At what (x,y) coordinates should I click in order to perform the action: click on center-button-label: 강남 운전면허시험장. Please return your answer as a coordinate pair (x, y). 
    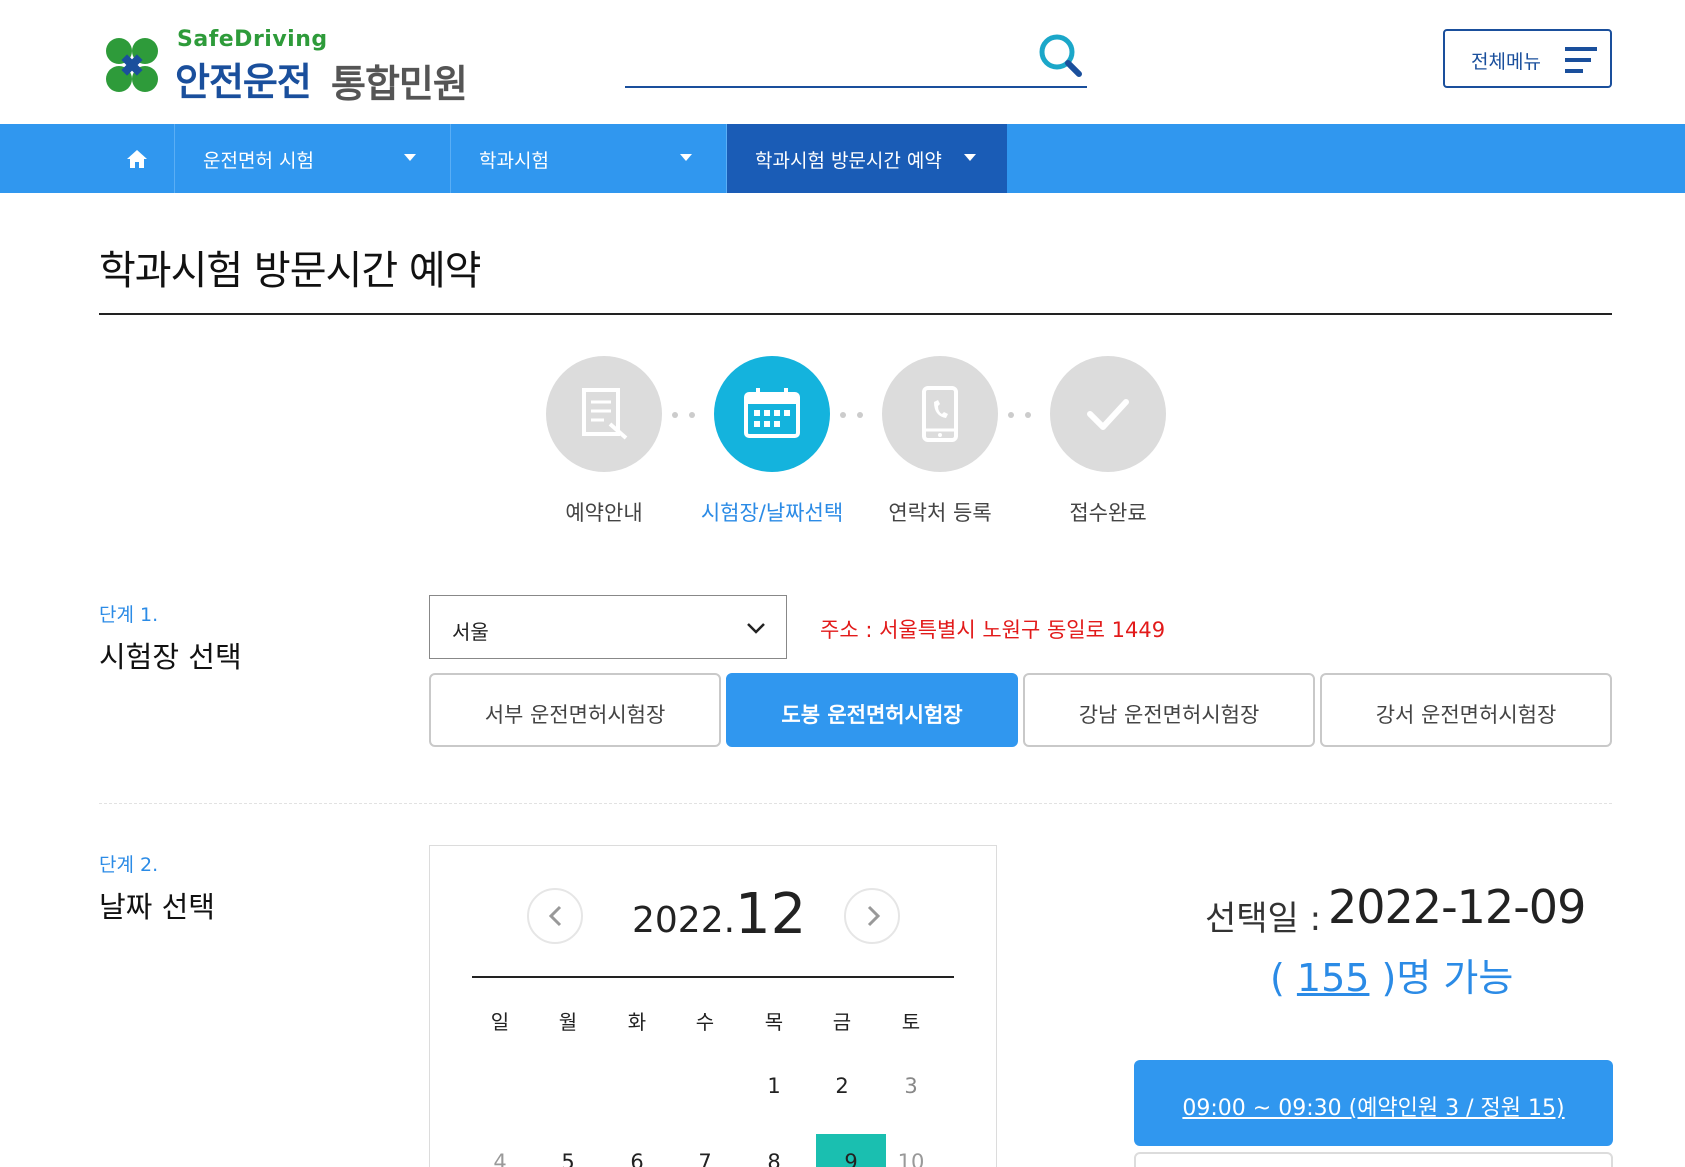
    Looking at the image, I should click on (1169, 715).